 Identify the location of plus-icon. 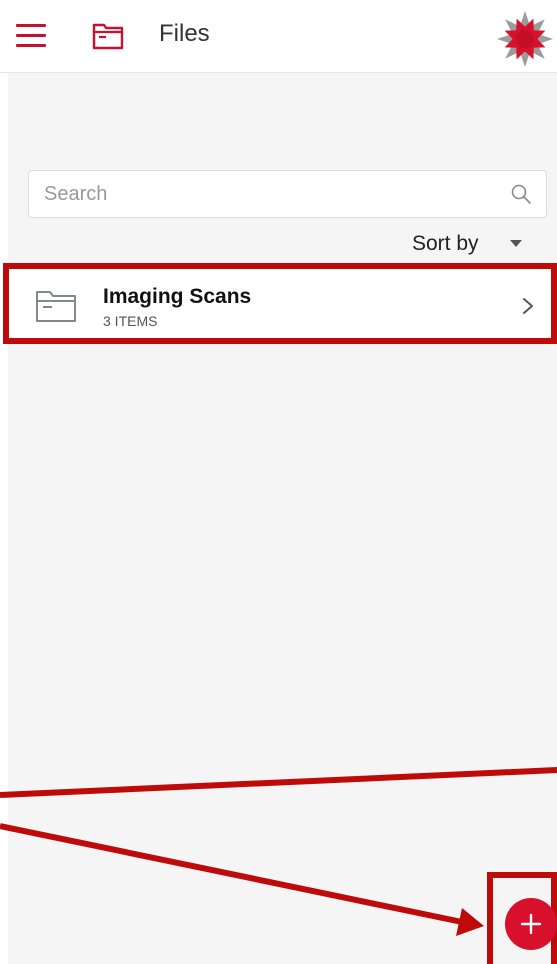
(531, 924).